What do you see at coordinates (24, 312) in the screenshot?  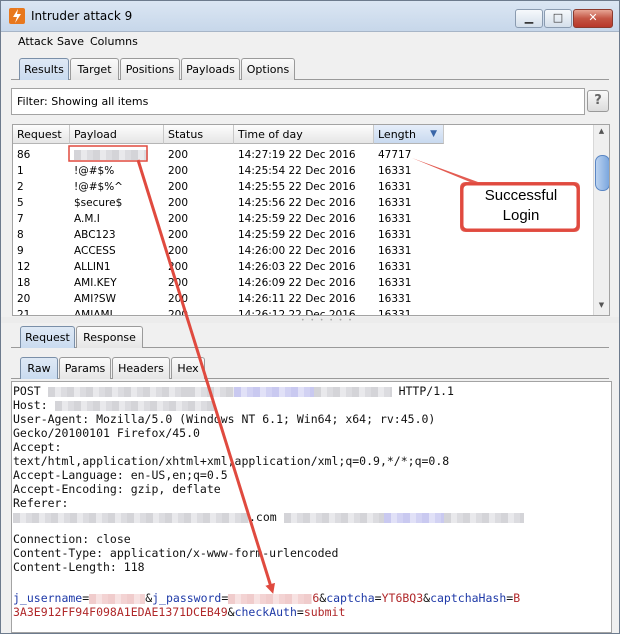 I see `cell-request: 21` at bounding box center [24, 312].